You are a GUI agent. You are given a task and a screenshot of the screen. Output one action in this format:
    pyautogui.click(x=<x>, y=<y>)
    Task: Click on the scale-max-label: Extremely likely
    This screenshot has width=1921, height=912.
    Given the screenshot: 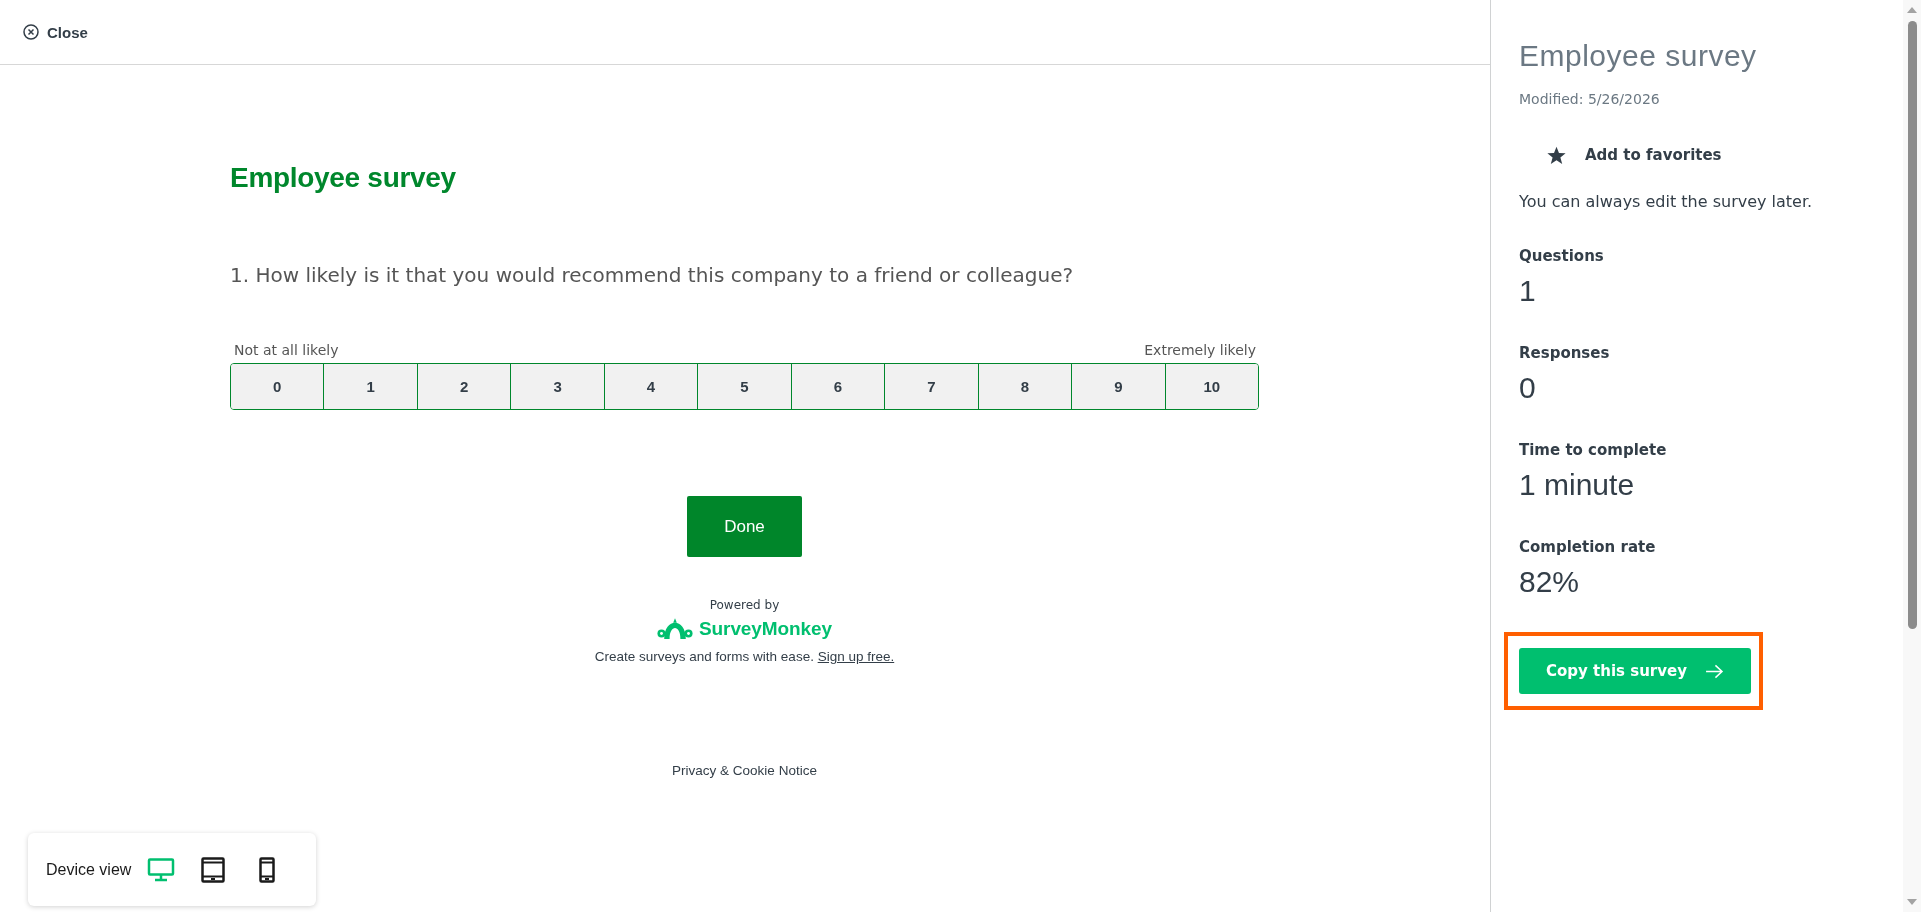 What is the action you would take?
    pyautogui.click(x=1200, y=350)
    